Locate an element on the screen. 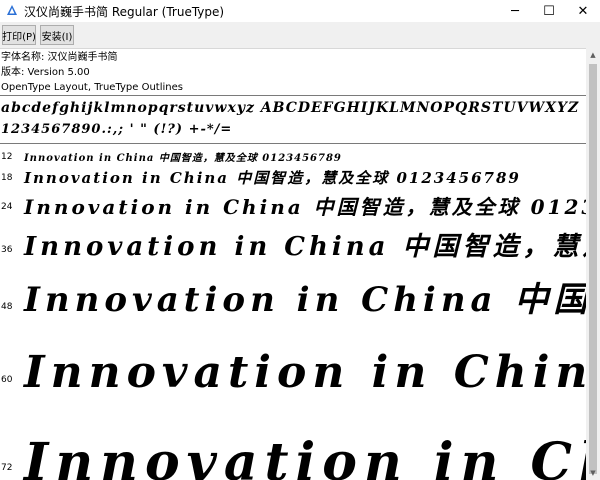 Image resolution: width=600 pixels, height=480 pixels. maximize-button: ☐ is located at coordinates (549, 11).